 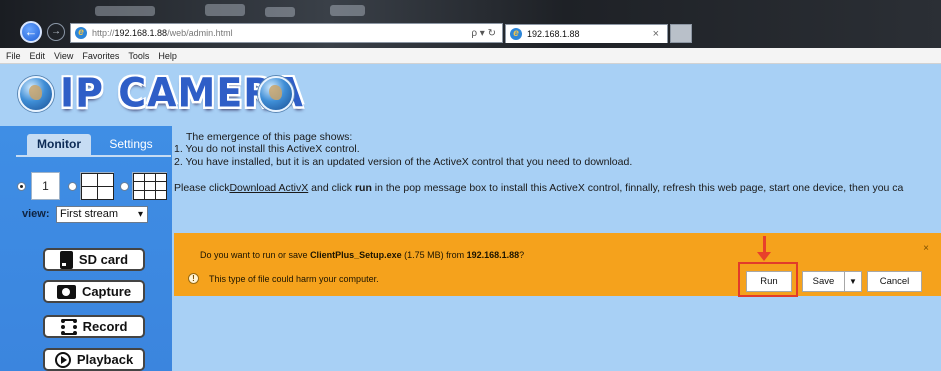 What do you see at coordinates (66, 259) in the screenshot?
I see `sd-card-icon` at bounding box center [66, 259].